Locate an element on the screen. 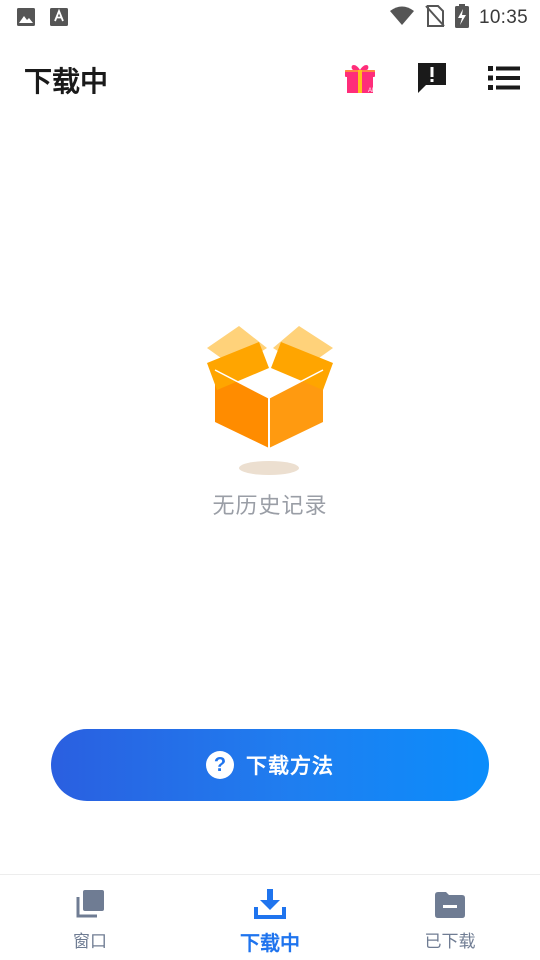  app-header: 下载中 AD is located at coordinates (270, 79).